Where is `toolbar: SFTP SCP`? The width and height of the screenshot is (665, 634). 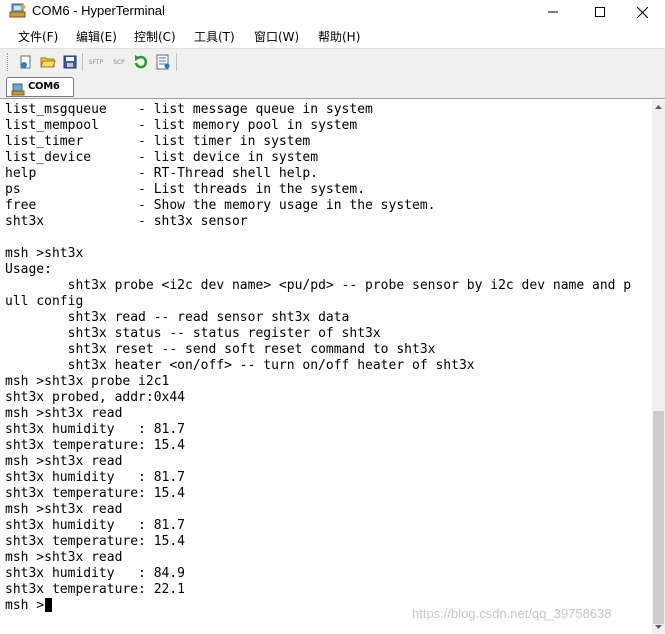 toolbar: SFTP SCP is located at coordinates (332, 61).